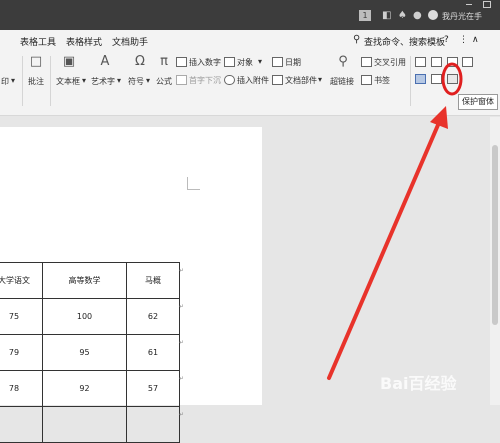 This screenshot has height=443, width=500. Describe the element at coordinates (452, 79) in the screenshot. I see `highlight-ring` at that location.